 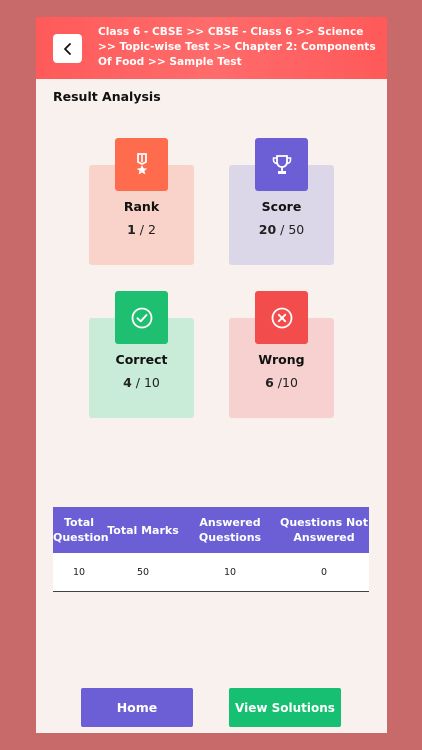 I want to click on score-total: / 50, so click(x=292, y=229).